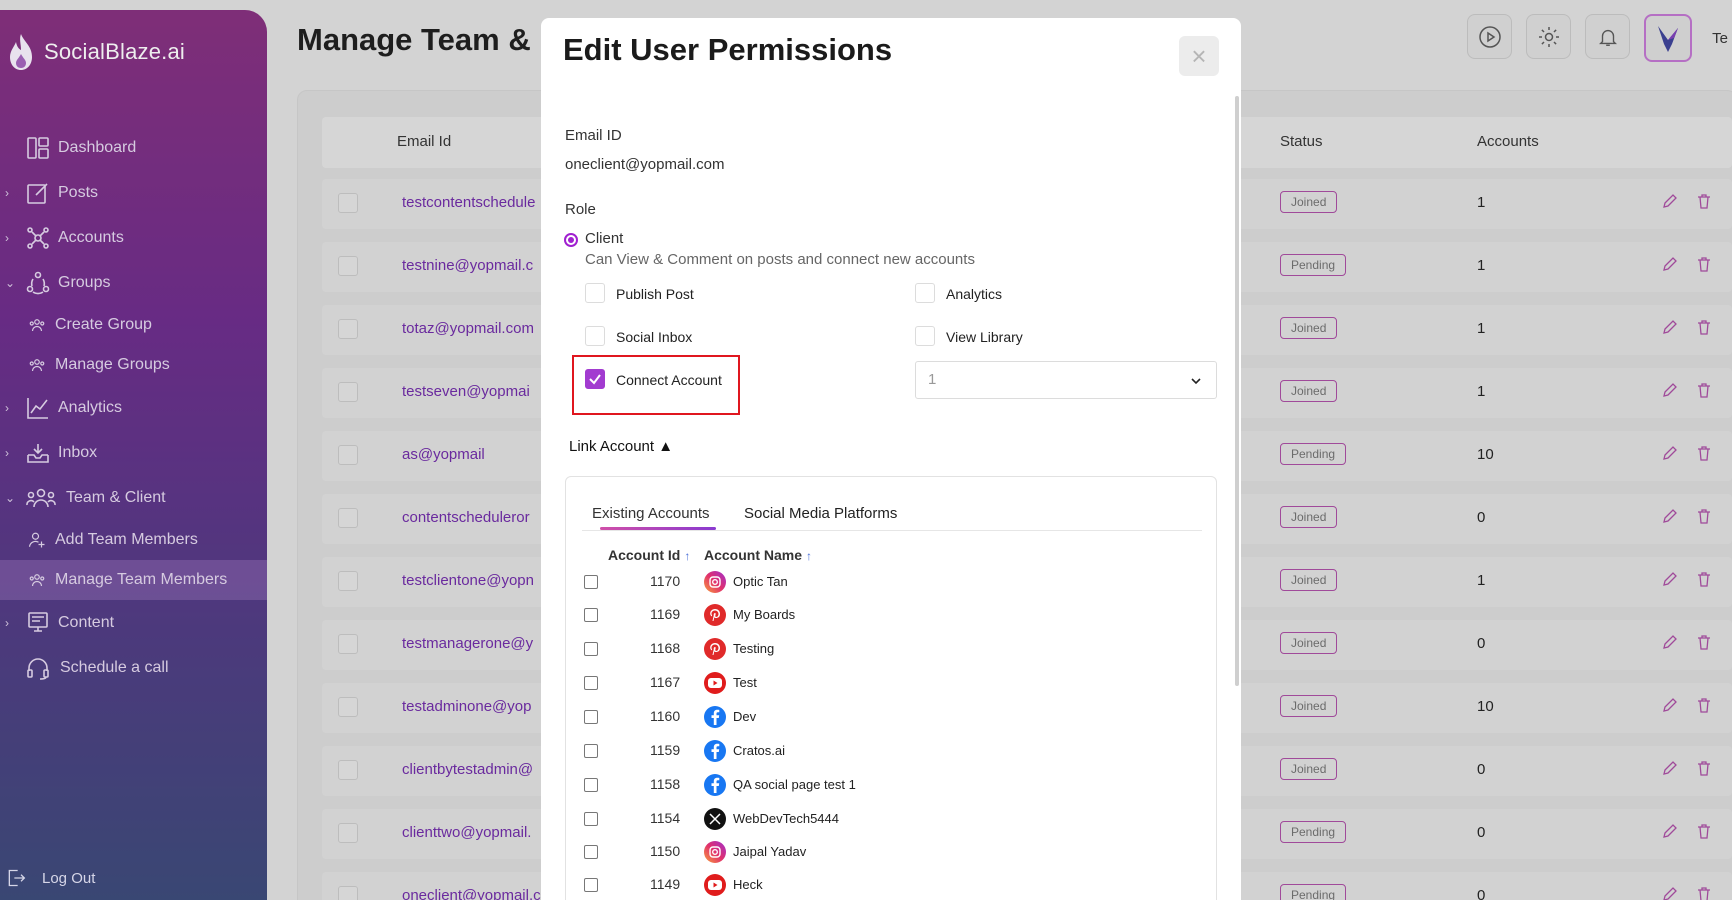 This screenshot has height=900, width=1732. Describe the element at coordinates (1199, 56) in the screenshot. I see `close-button: ×` at that location.